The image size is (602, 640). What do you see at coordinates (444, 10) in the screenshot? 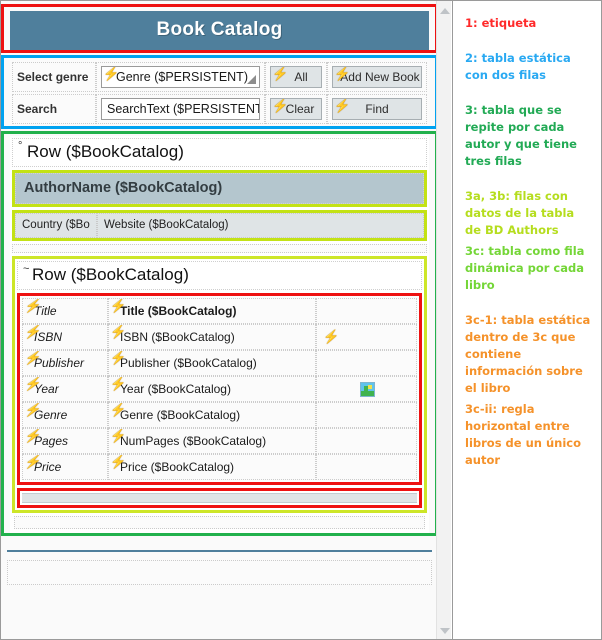
I see `scroll-up-arrow-button` at bounding box center [444, 10].